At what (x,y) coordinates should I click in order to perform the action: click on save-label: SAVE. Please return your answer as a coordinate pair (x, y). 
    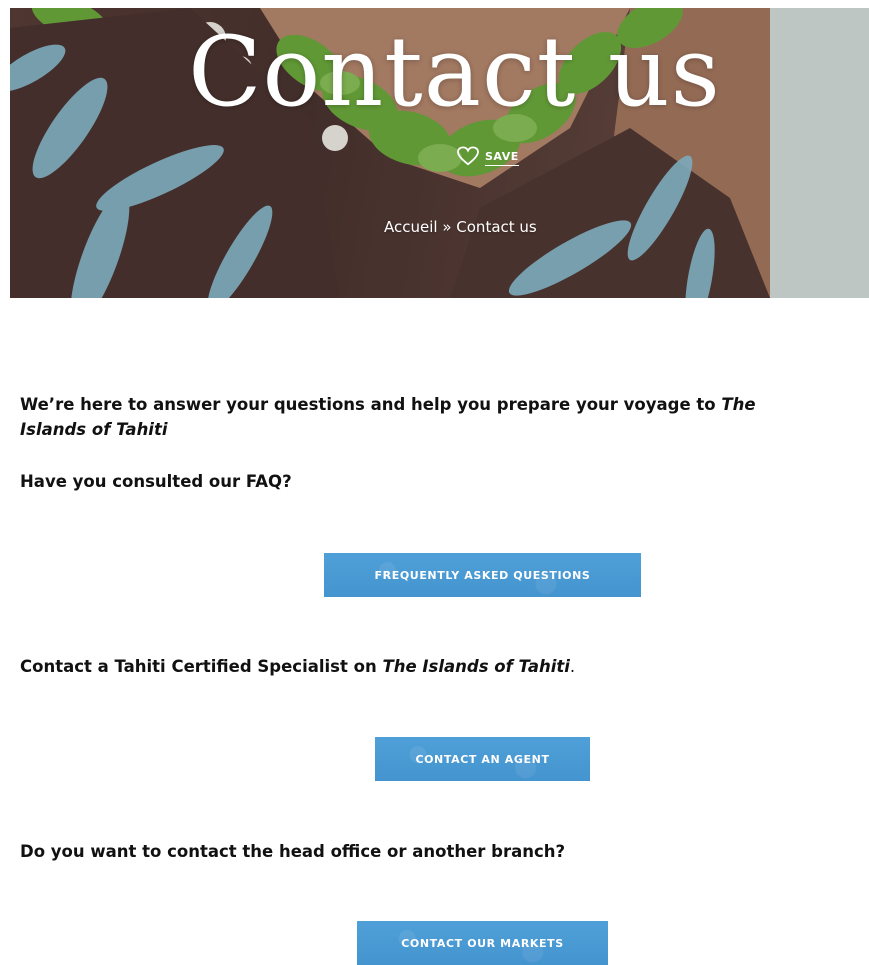
    Looking at the image, I should click on (502, 158).